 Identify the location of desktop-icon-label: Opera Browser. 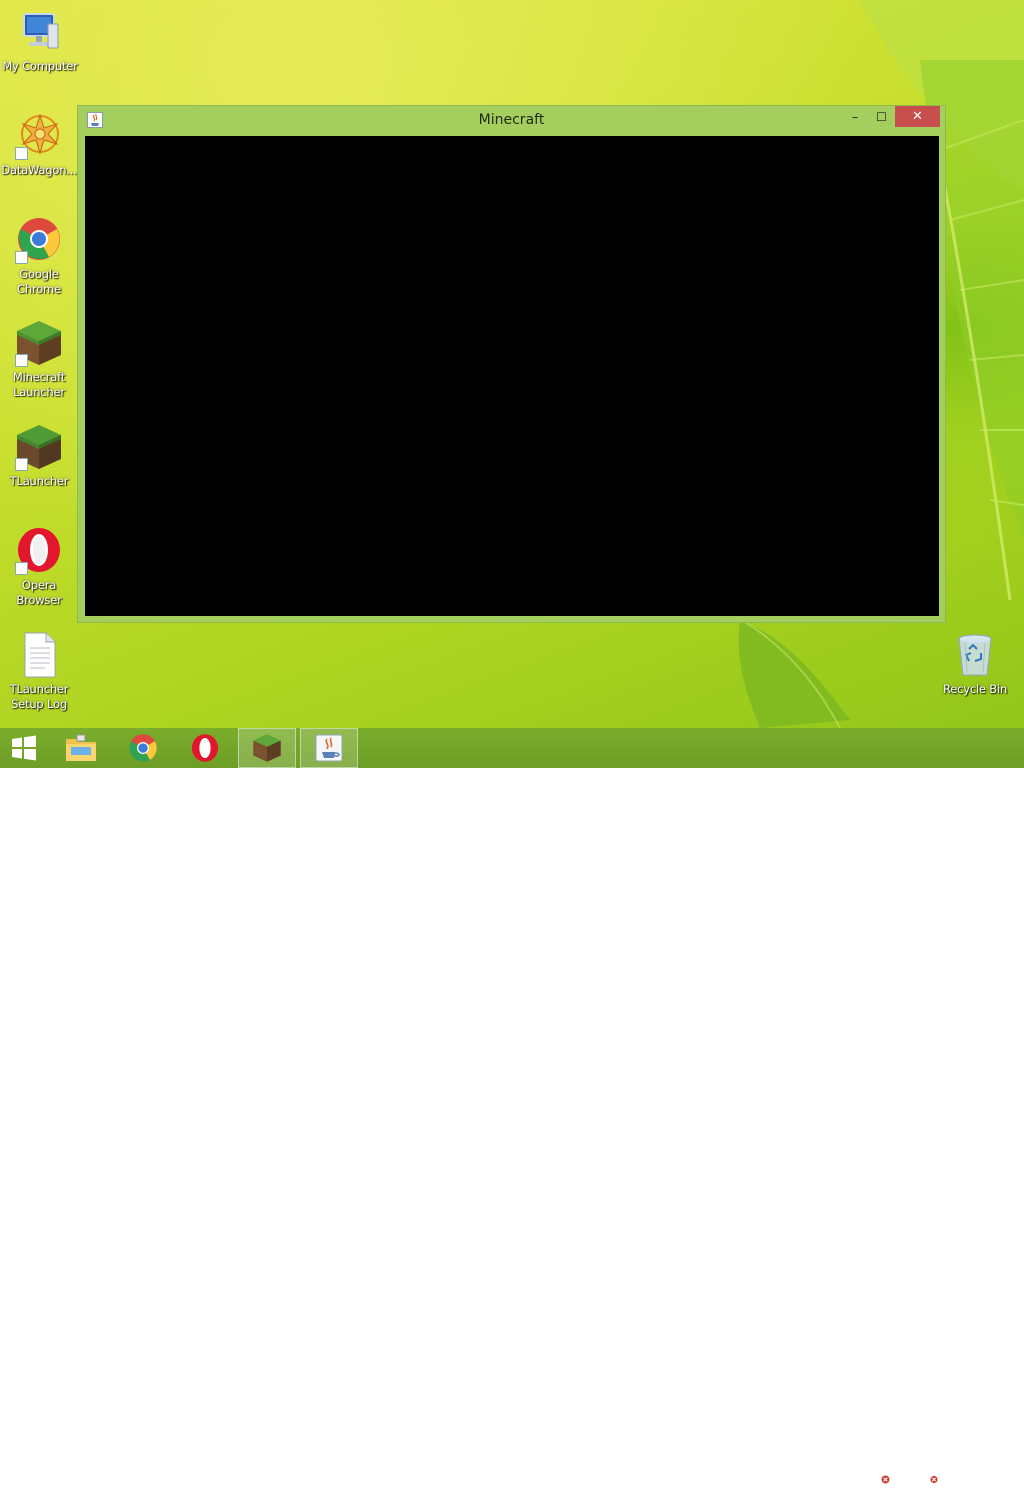
(39, 592).